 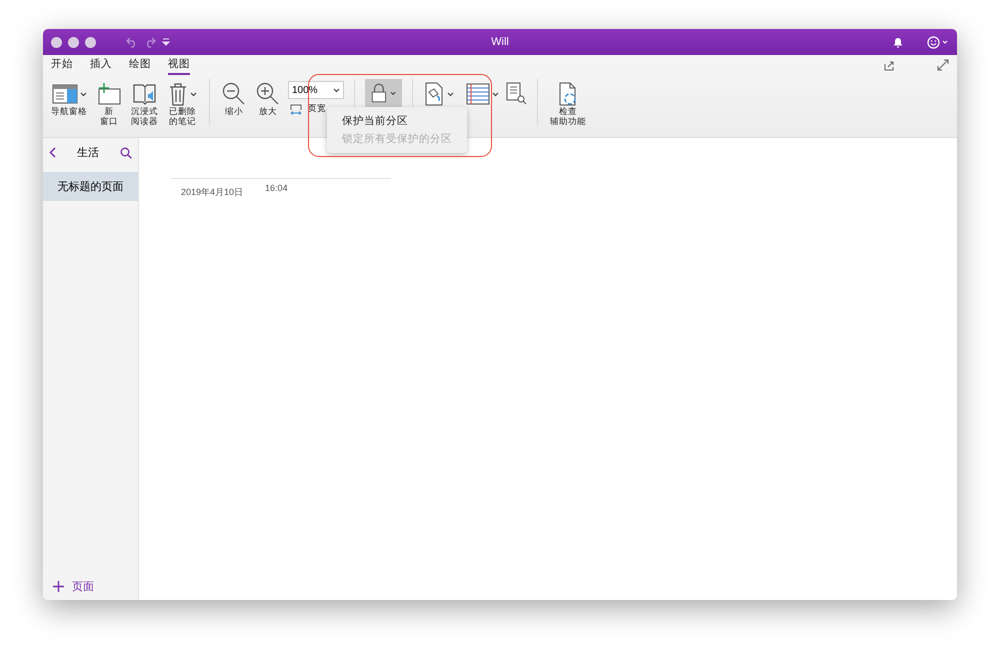 I want to click on redo-icon, so click(x=150, y=42).